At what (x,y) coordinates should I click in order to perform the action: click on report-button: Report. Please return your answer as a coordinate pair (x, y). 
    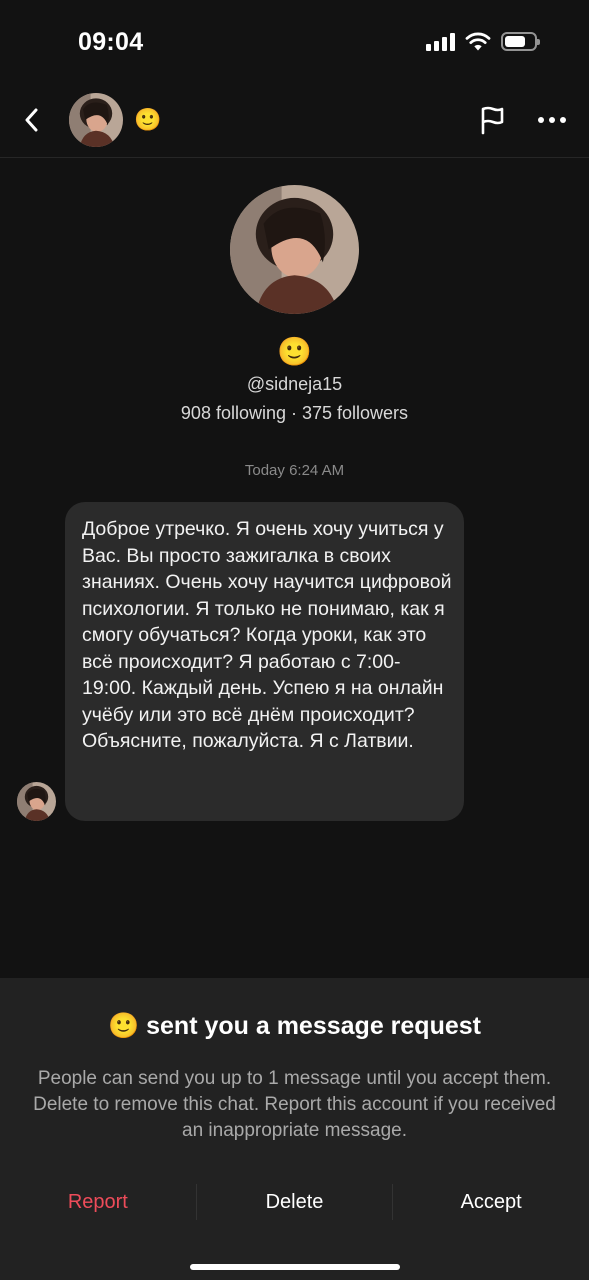
    Looking at the image, I should click on (98, 1202).